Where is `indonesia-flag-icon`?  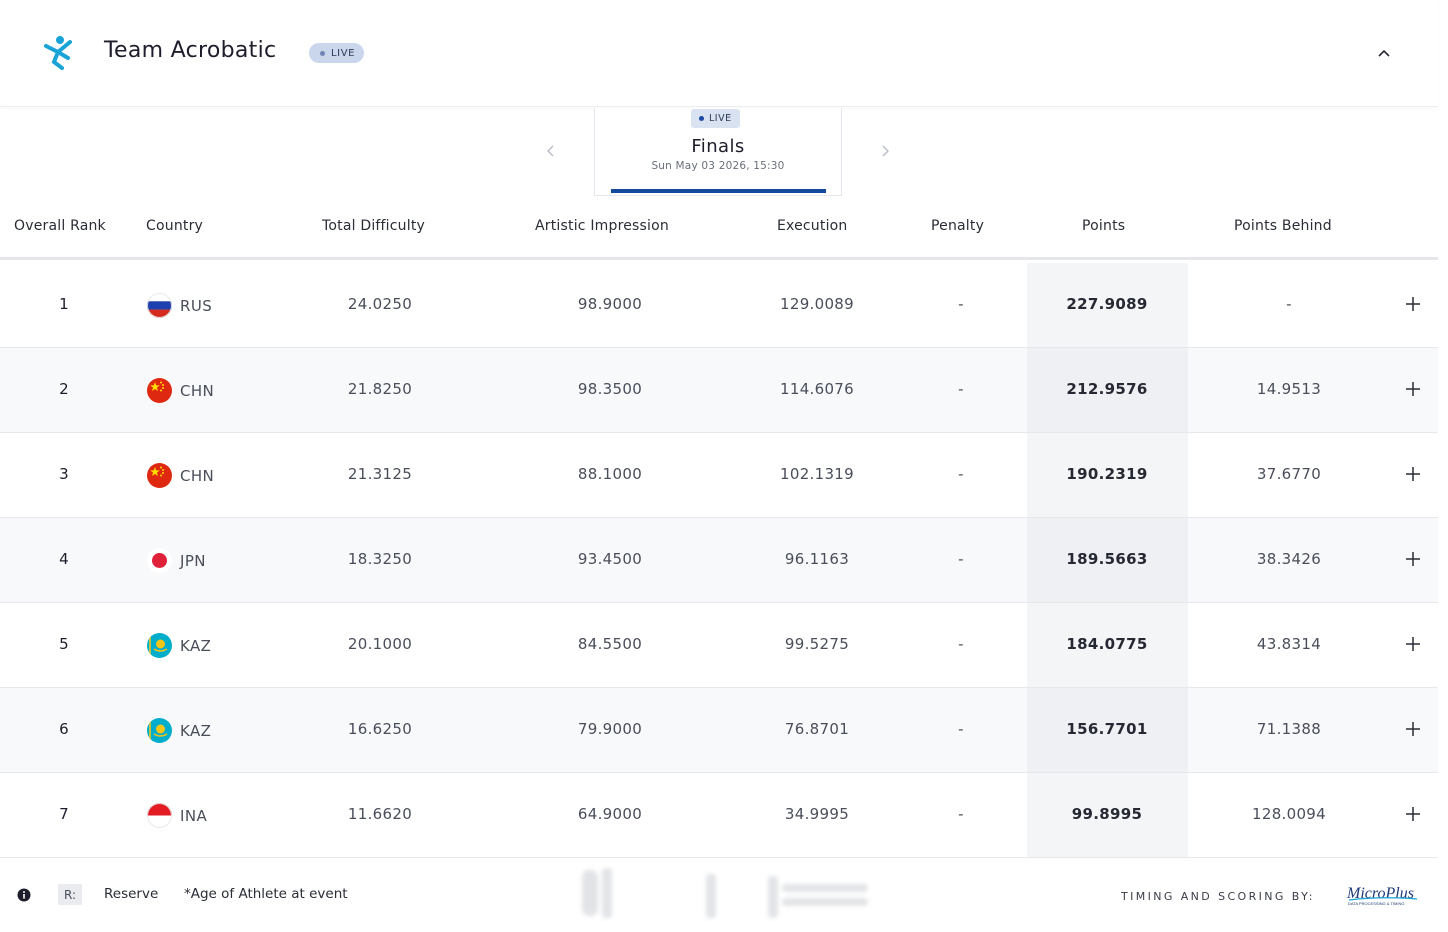 indonesia-flag-icon is located at coordinates (159, 815).